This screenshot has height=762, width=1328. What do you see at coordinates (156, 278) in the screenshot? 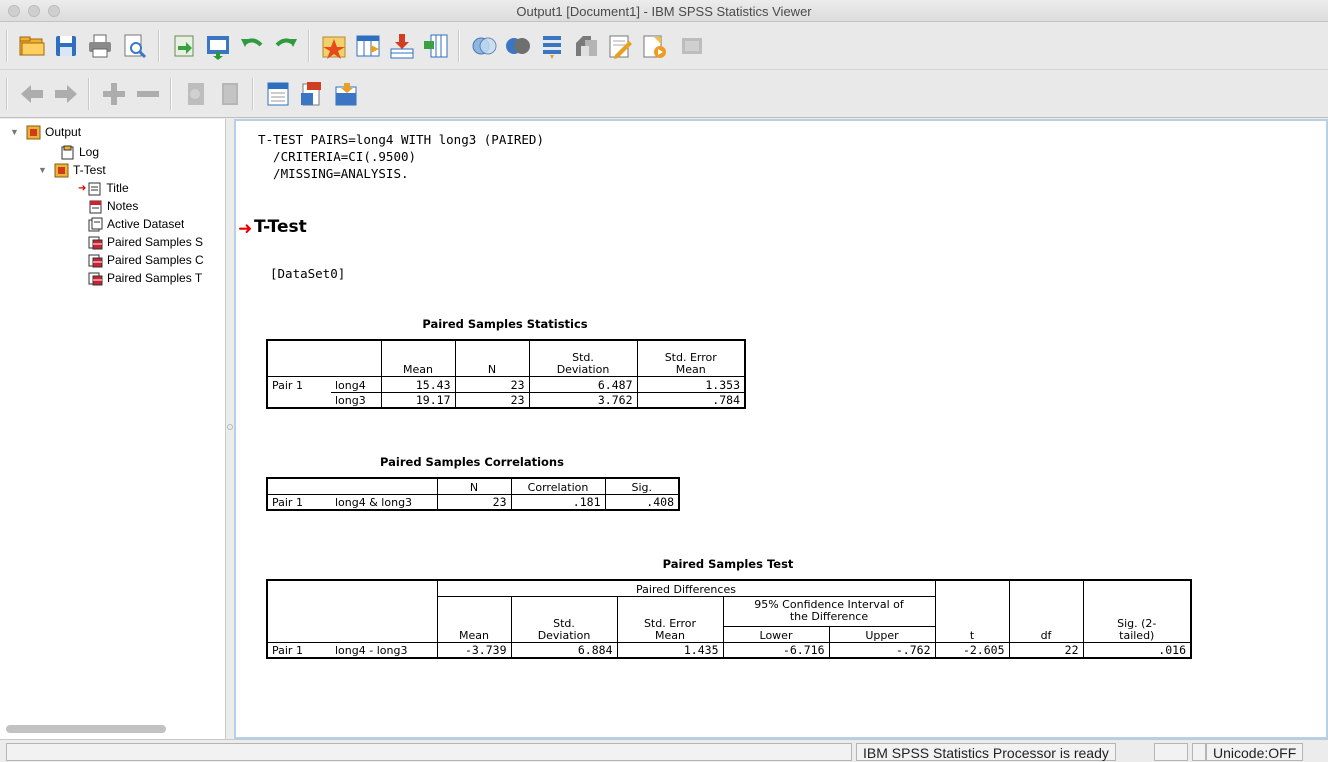
I see `tree-item-paired-samples-test: Paired Samples T` at bounding box center [156, 278].